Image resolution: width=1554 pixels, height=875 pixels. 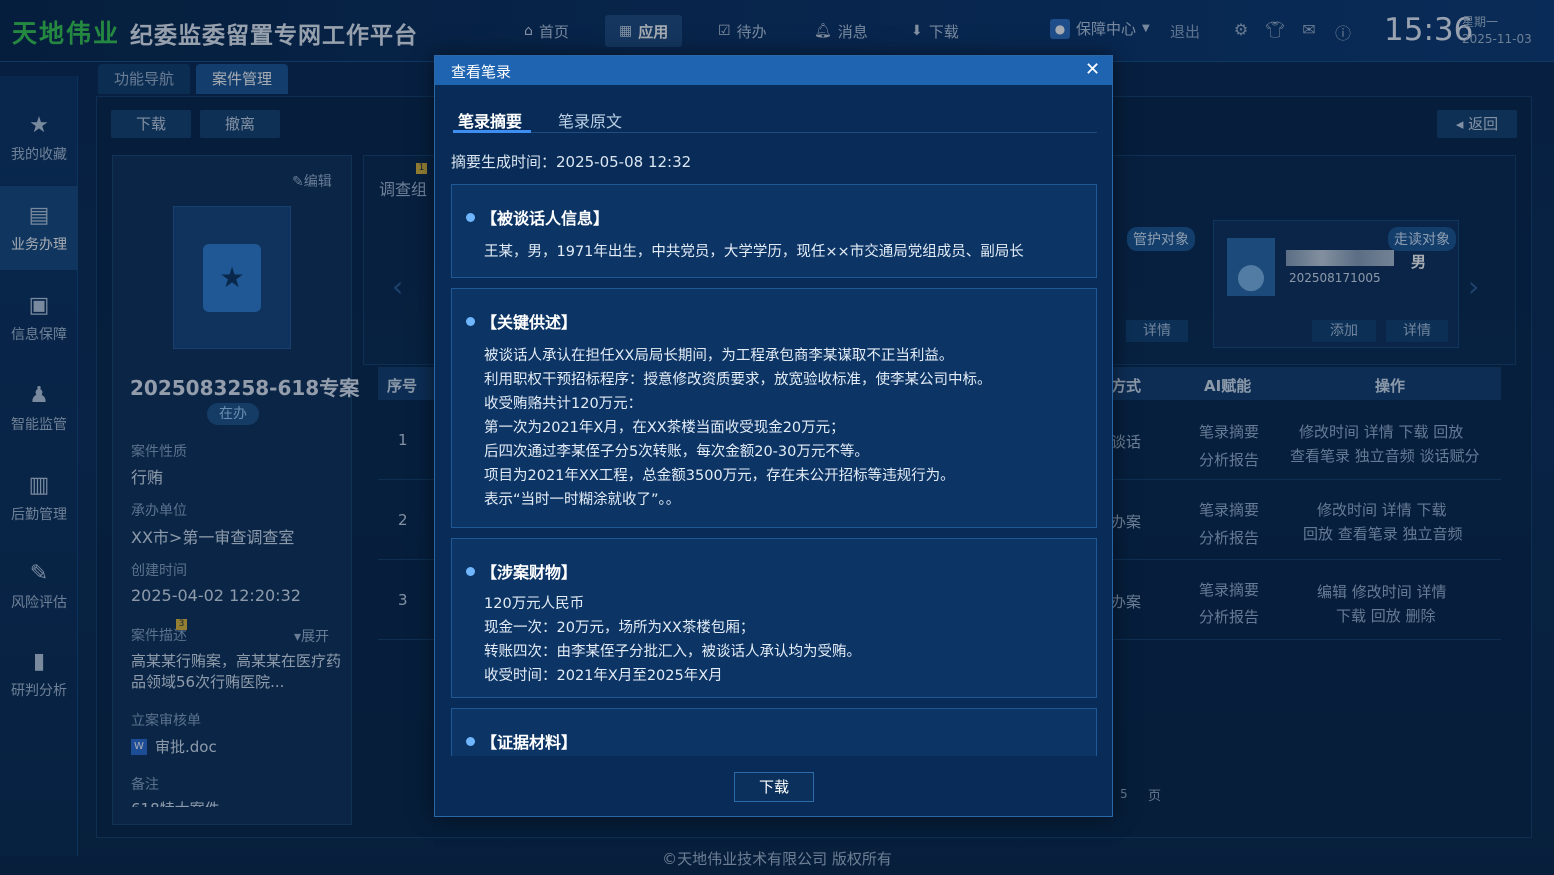 I want to click on section-line: 被谈话人承认在担任XX局局长期间，为工程承包商李某谋取不正当利益。, so click(x=719, y=356).